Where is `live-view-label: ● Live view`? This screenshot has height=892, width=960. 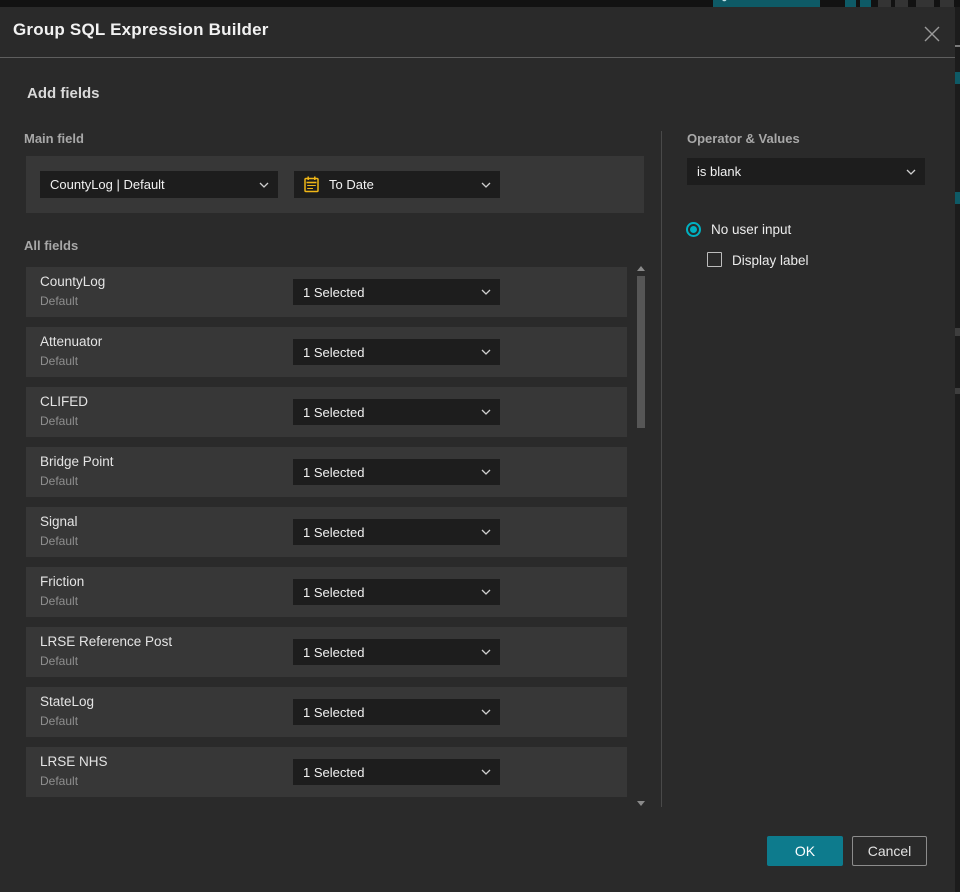
live-view-label: ● Live view is located at coordinates (724, 2).